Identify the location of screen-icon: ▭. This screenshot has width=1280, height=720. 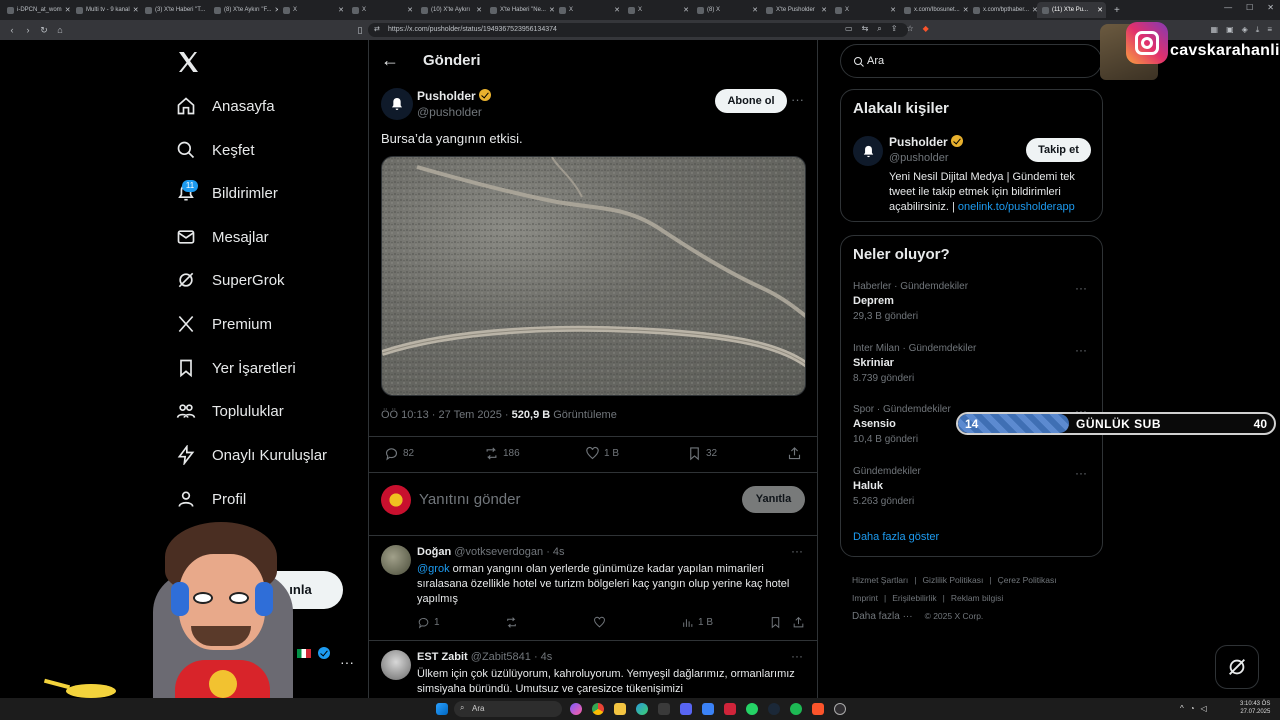
(849, 29).